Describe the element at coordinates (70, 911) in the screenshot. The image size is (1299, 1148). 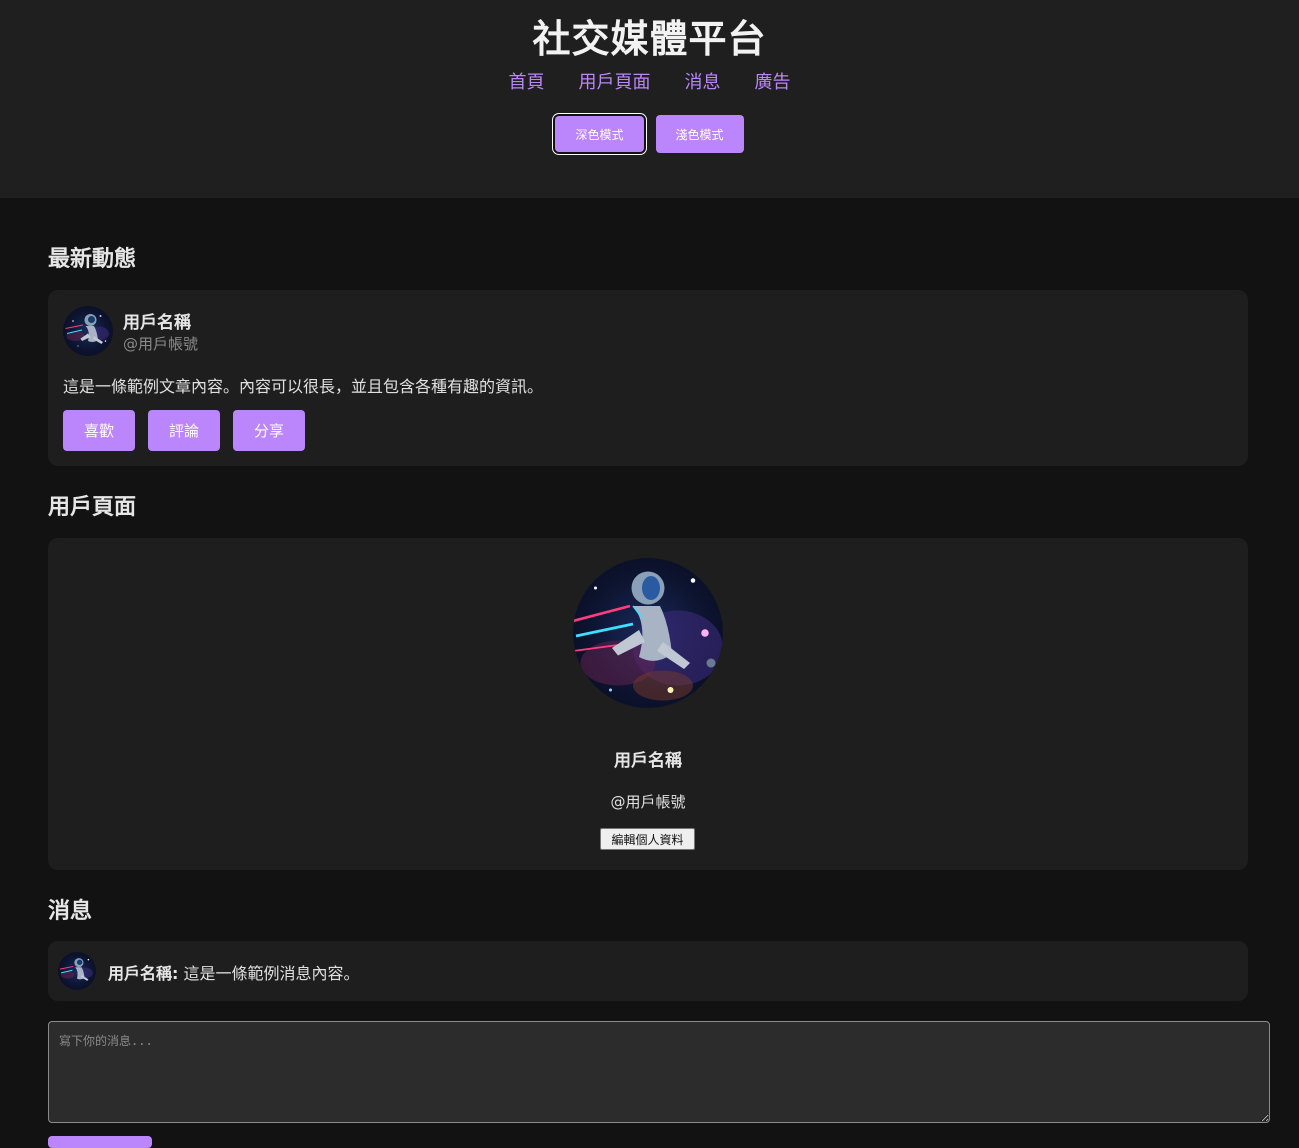
I see `messages-section-title: 消息` at that location.